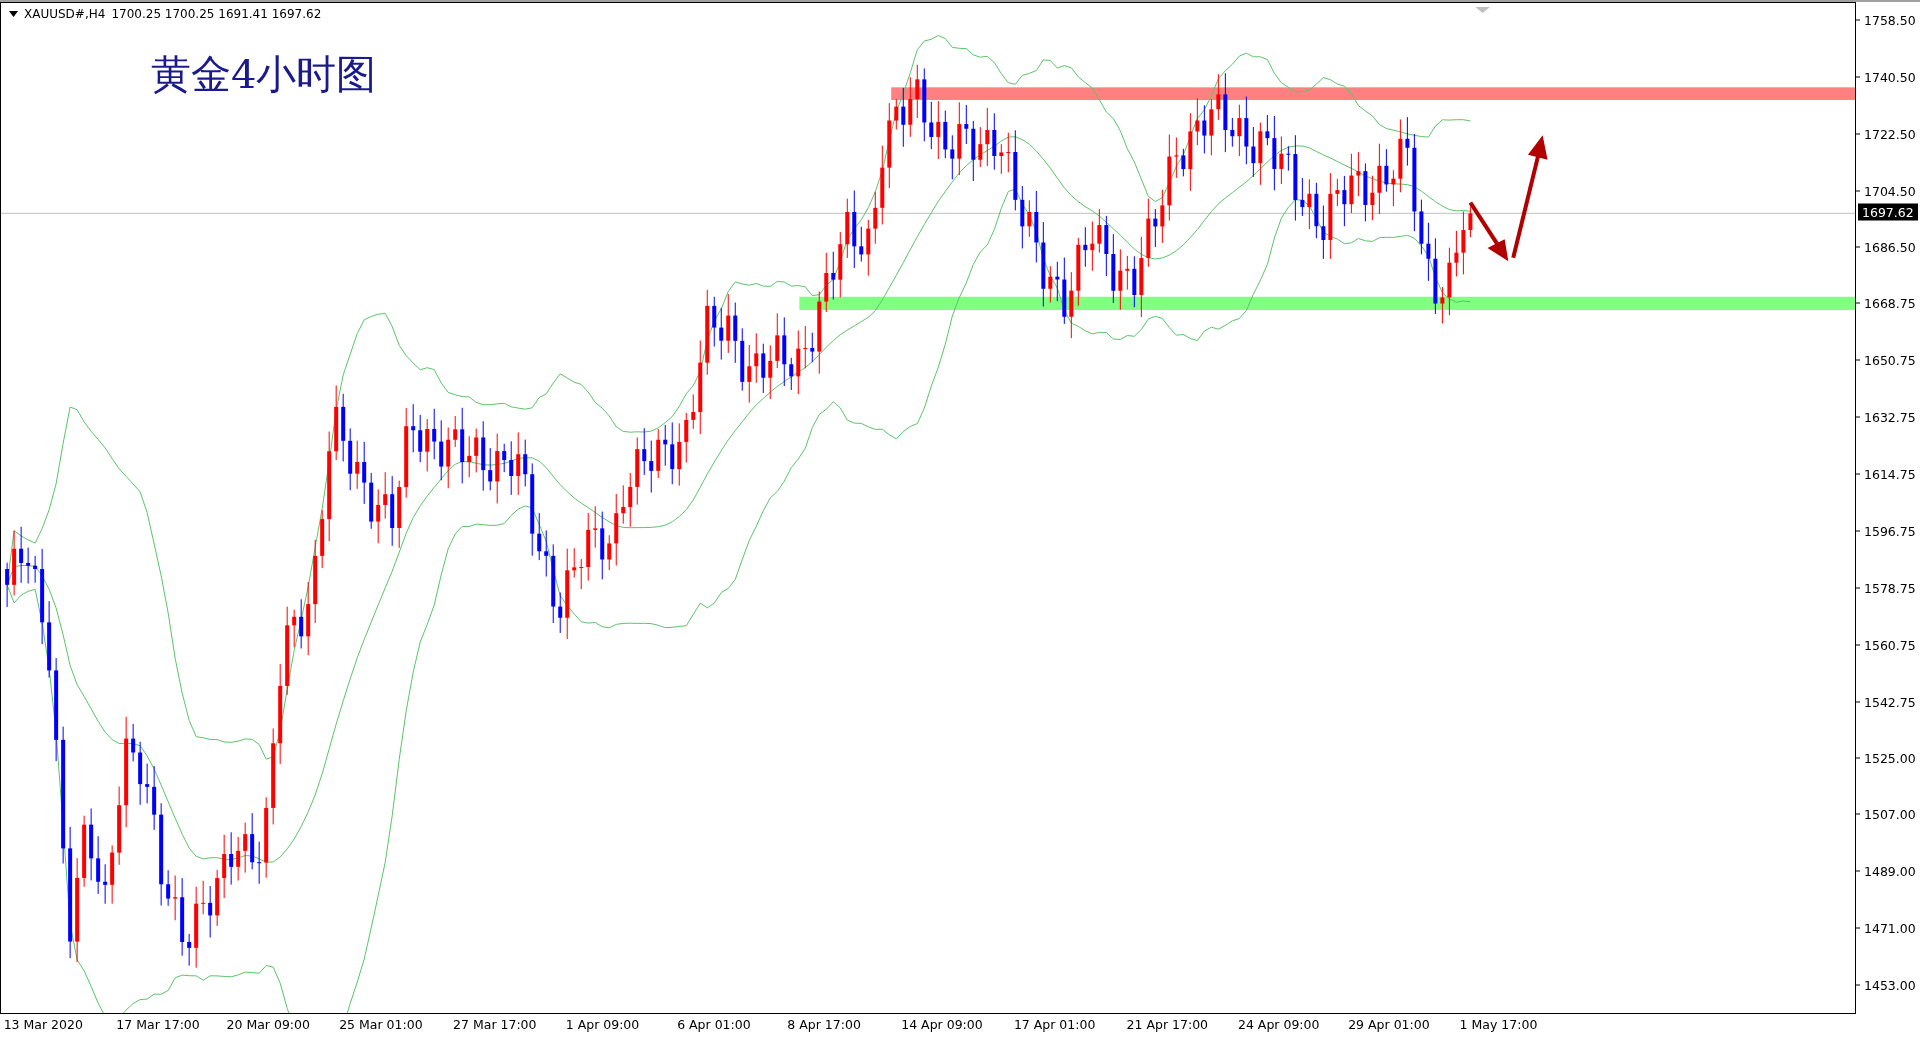 This screenshot has width=1920, height=1040. I want to click on time-axis-label: 13 Mar 2020, so click(43, 1024).